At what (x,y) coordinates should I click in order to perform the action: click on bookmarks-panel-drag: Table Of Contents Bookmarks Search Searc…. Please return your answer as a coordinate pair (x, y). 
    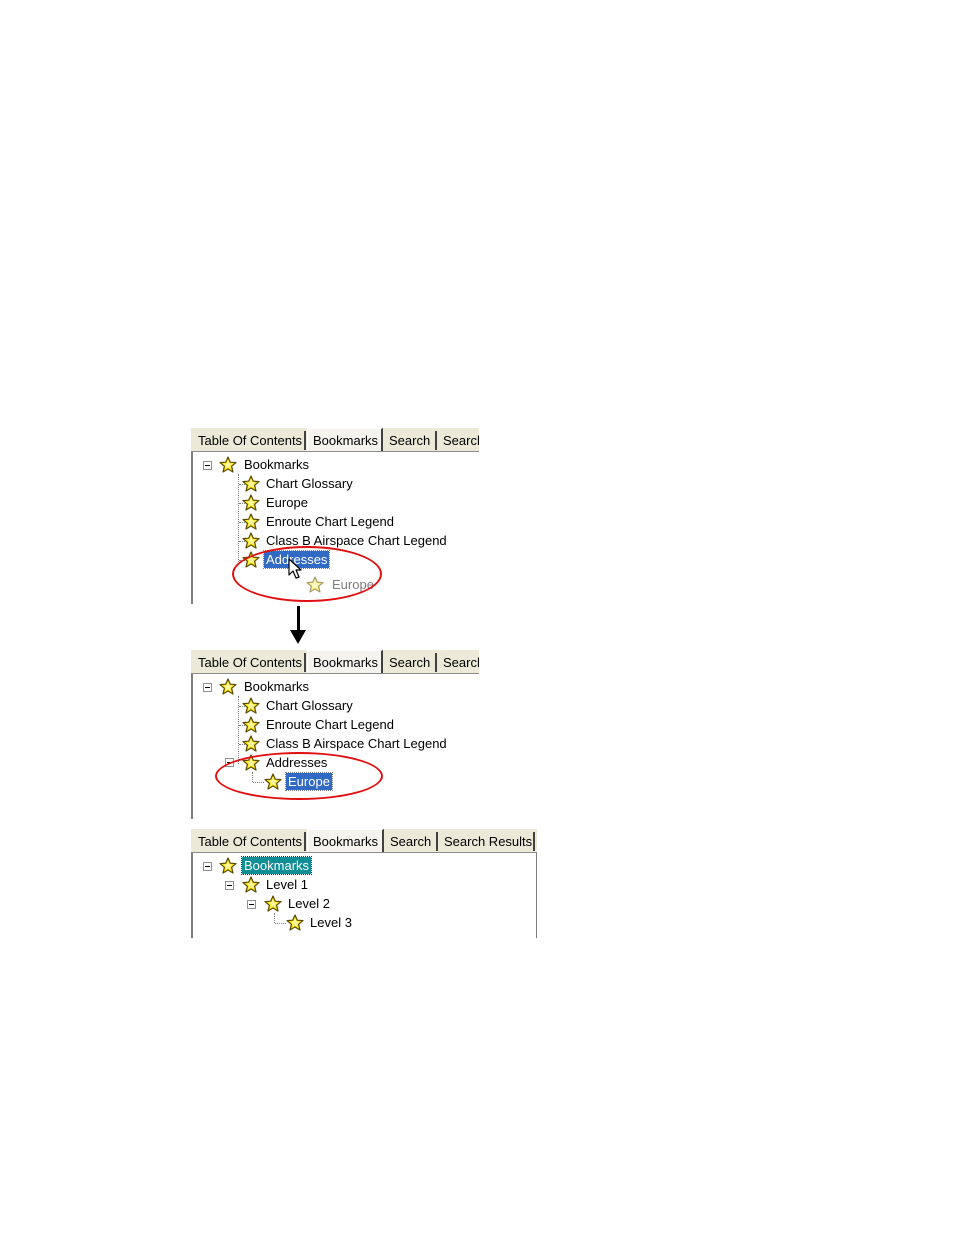
    Looking at the image, I should click on (335, 516).